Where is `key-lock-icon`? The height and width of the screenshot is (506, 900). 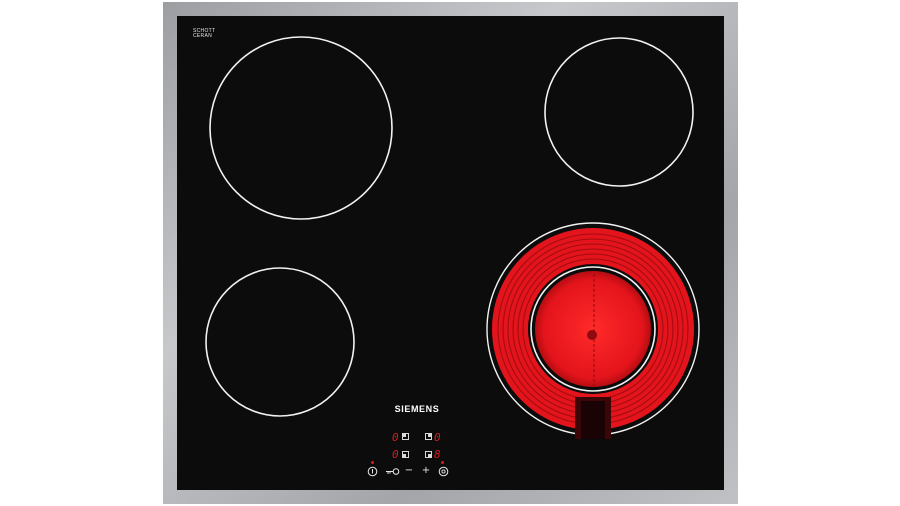 key-lock-icon is located at coordinates (392, 473).